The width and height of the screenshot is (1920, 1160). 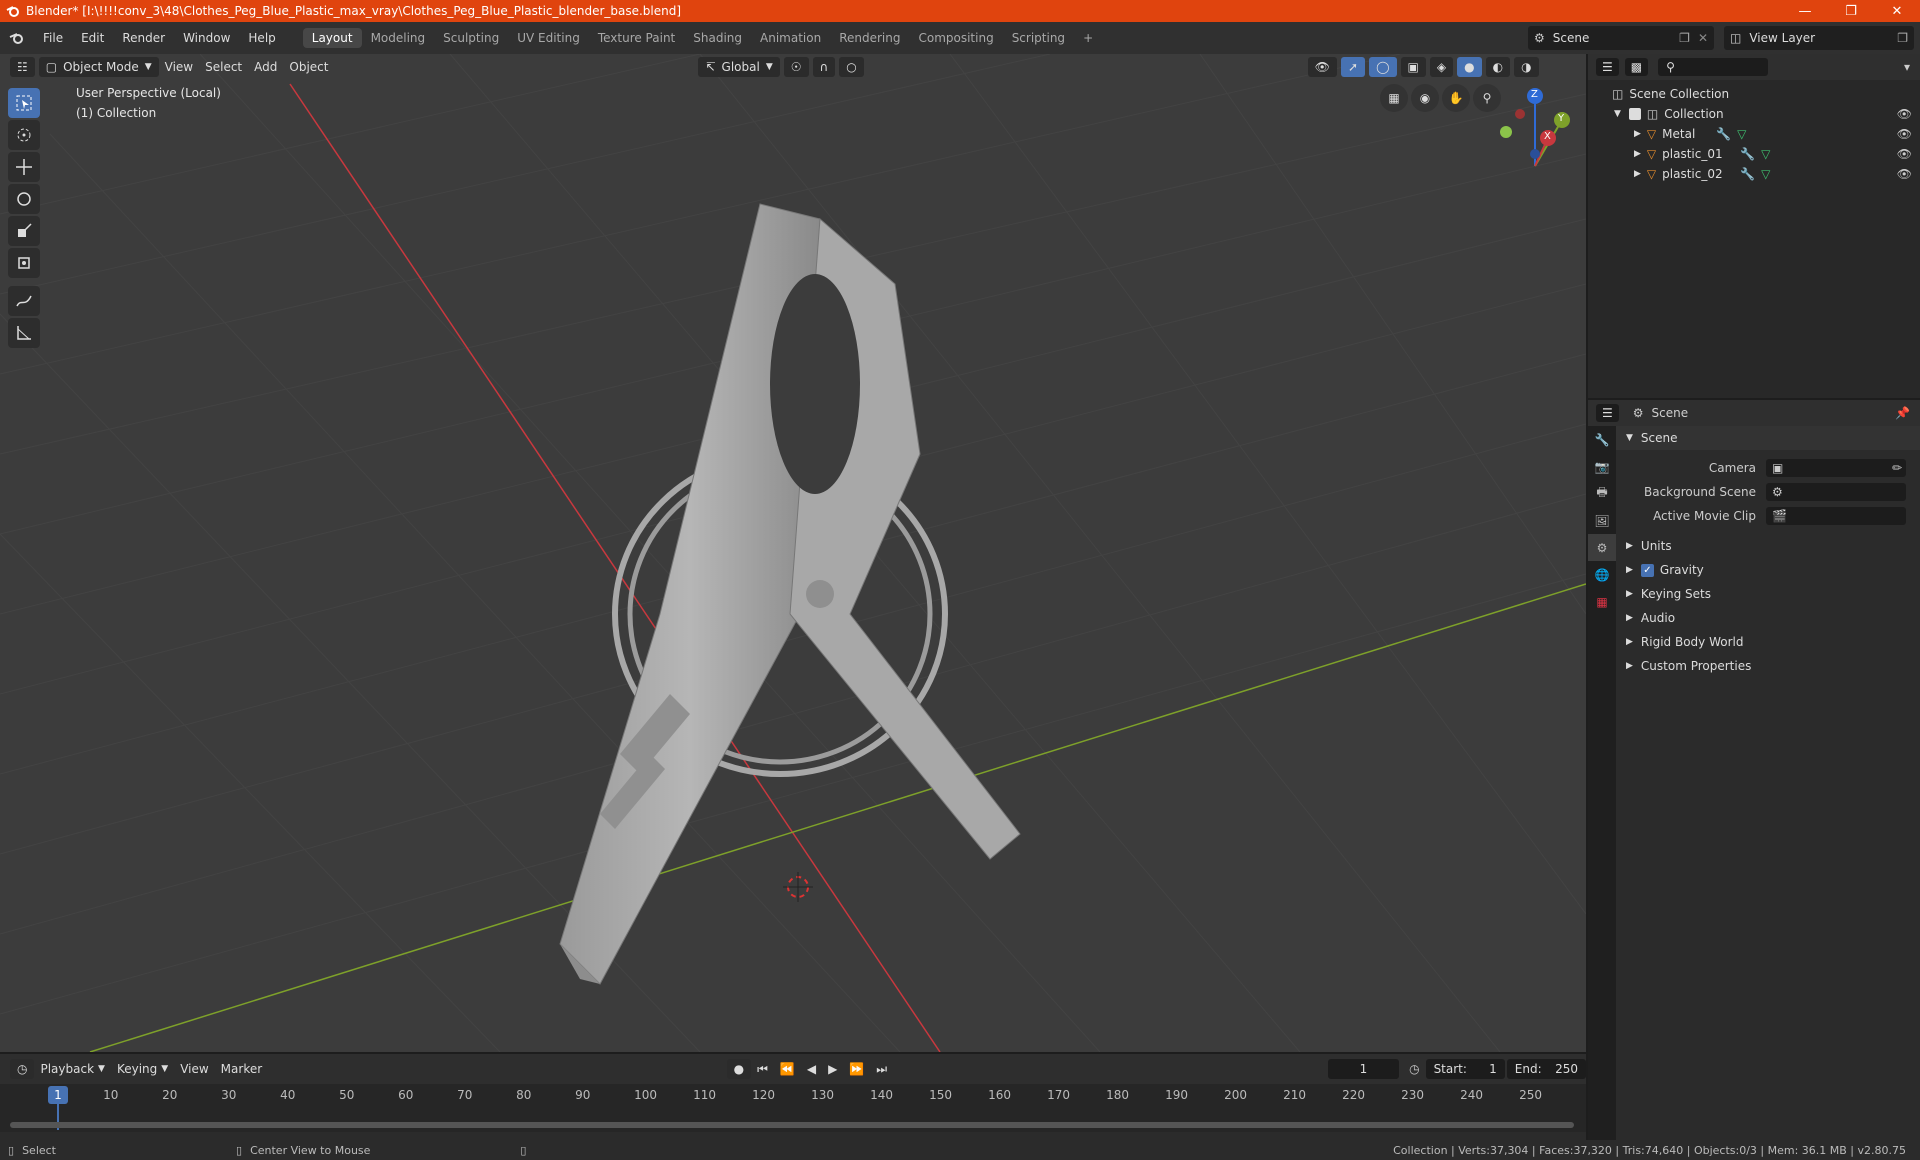 I want to click on tab-shading: Shading, so click(x=717, y=38).